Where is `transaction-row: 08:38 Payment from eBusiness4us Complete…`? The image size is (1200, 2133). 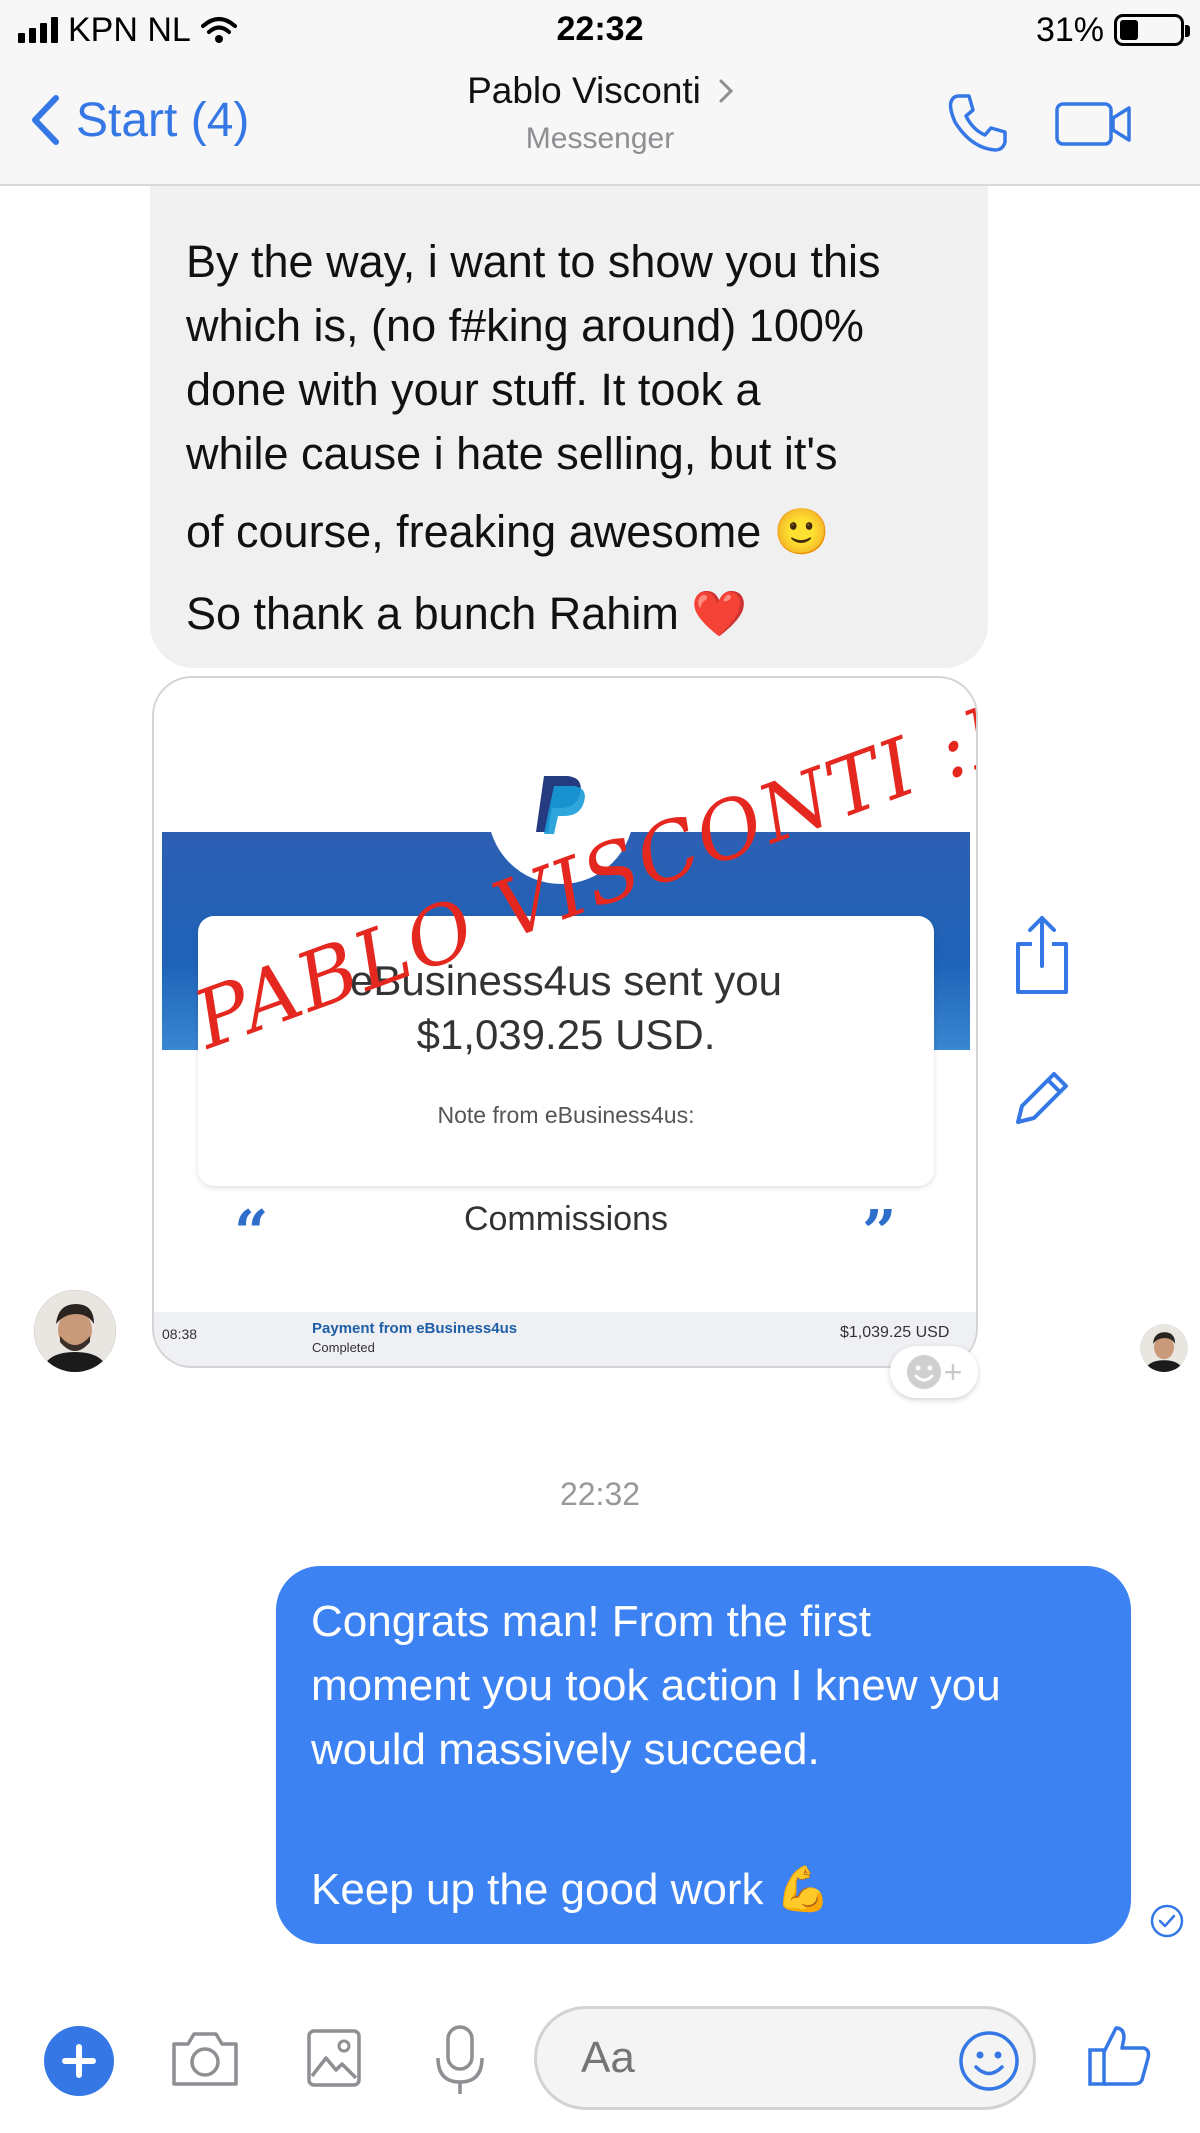
transaction-row: 08:38 Payment from eBusiness4us Complete… is located at coordinates (565, 1339).